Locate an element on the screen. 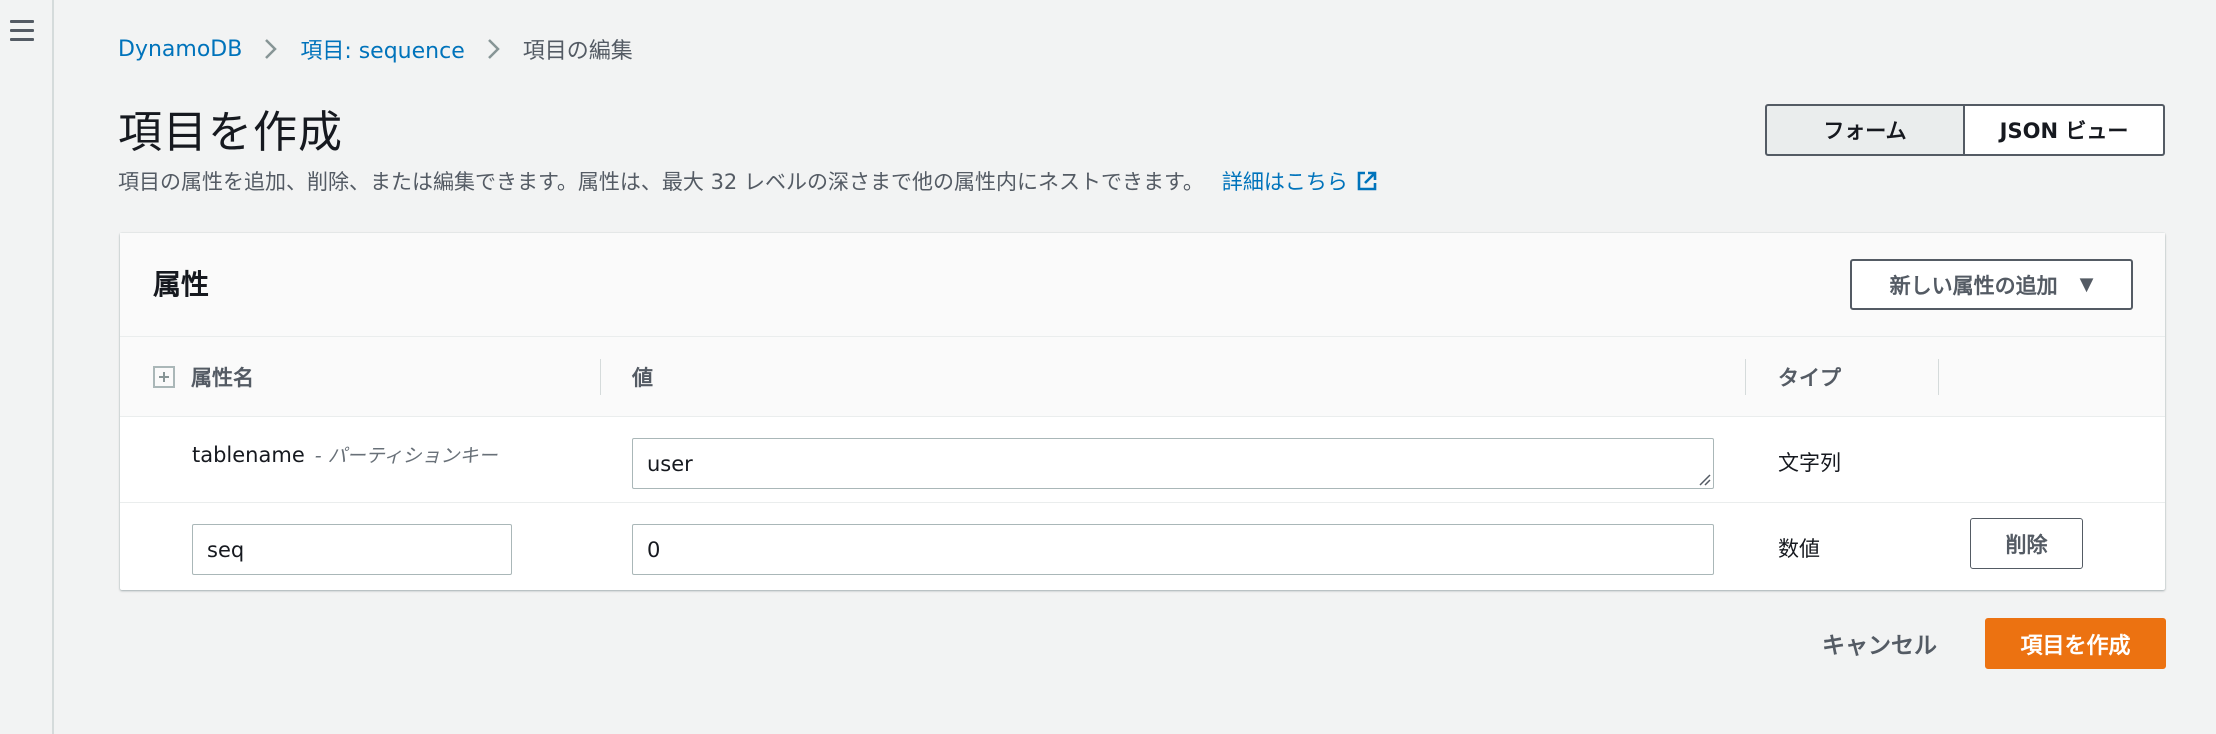  attribute-row-seq: seq 0 数値 削除 is located at coordinates (1142, 546).